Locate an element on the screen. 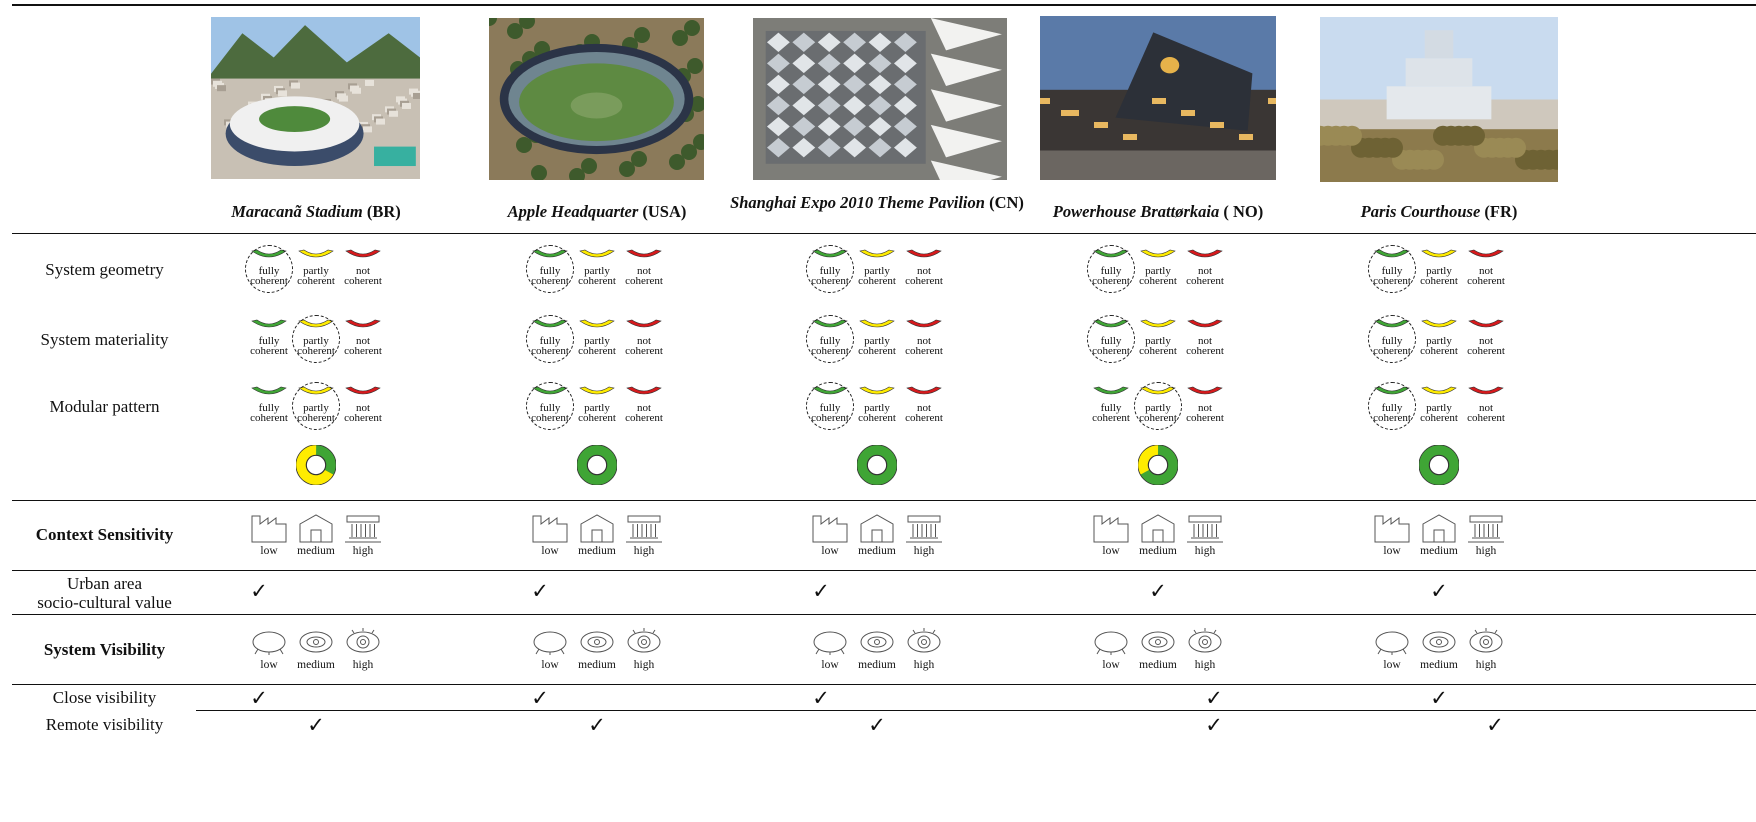 Image resolution: width=1756 pixels, height=822 pixels. row-label-context-sensitivity: Context Sensitivity is located at coordinates (104, 534).